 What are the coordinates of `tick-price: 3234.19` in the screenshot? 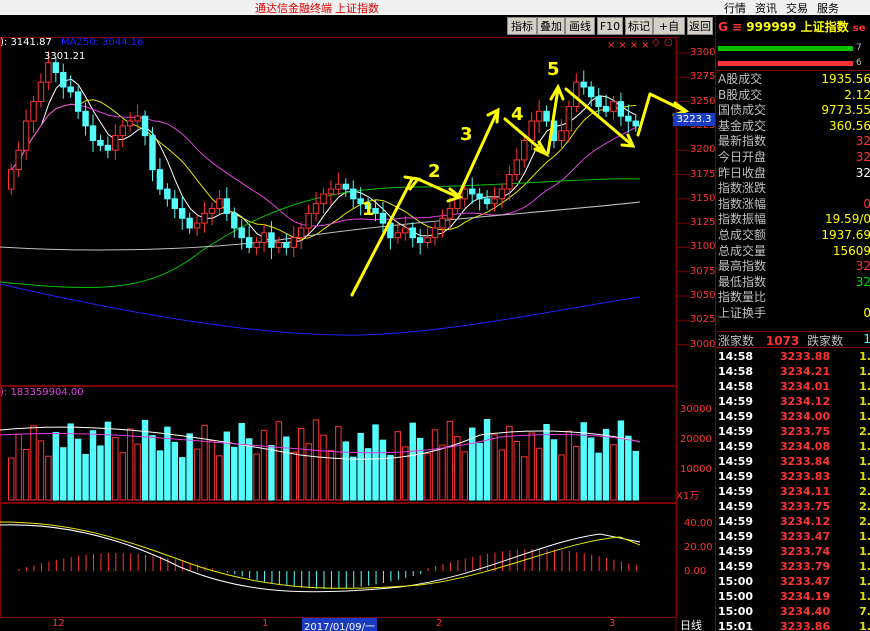 It's located at (805, 596).